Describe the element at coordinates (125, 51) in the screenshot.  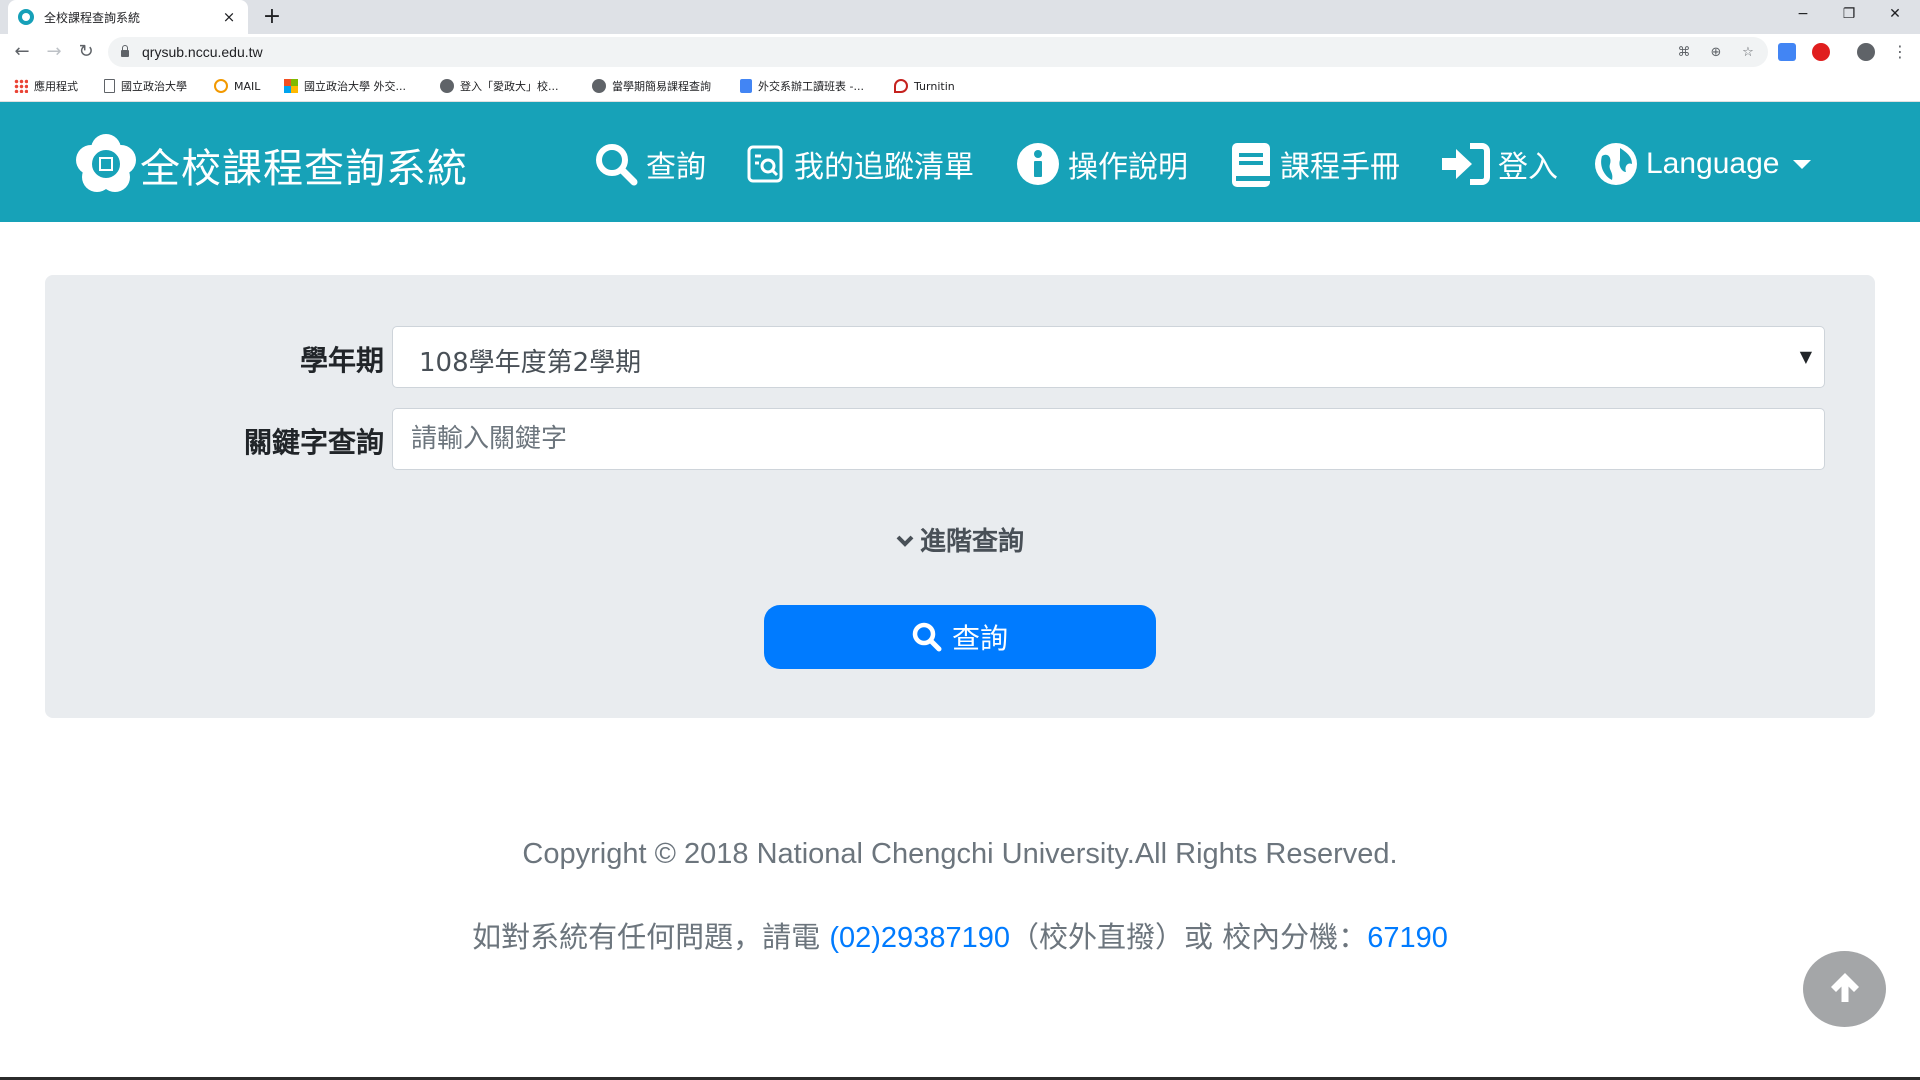
I see `lock-icon` at that location.